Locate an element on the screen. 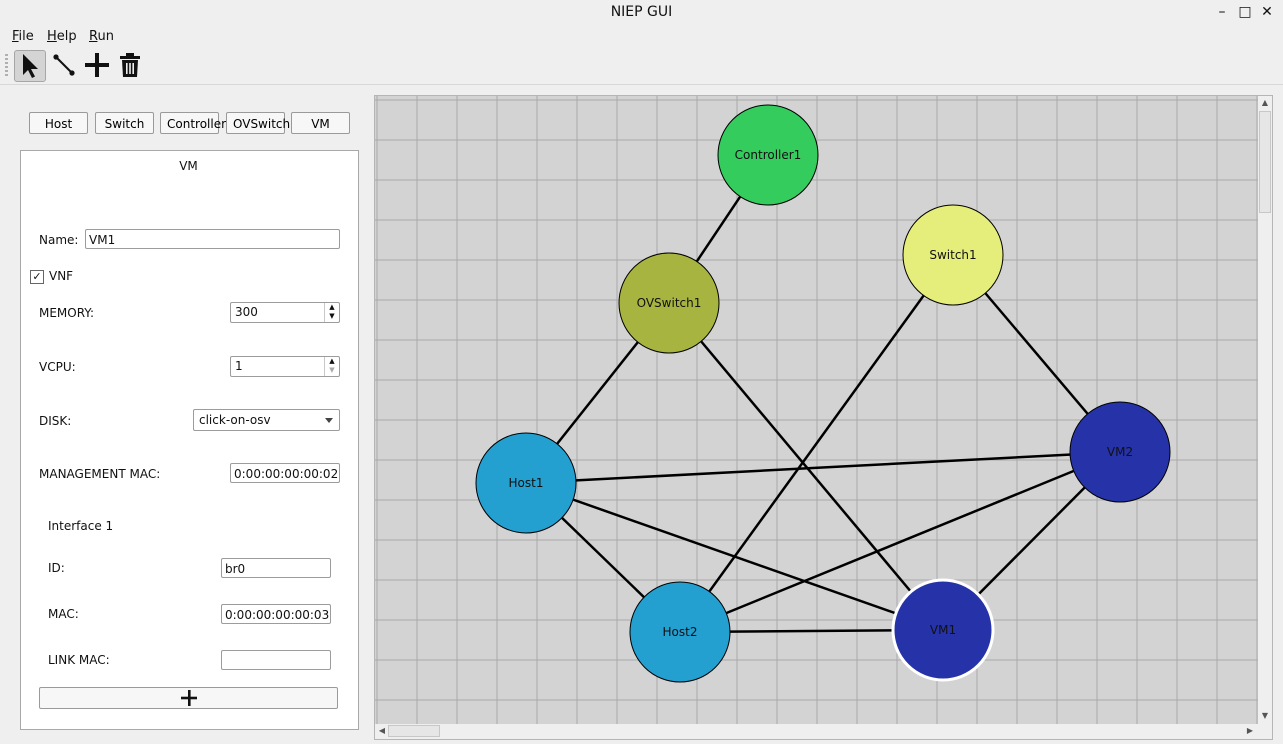 This screenshot has width=1283, height=744. mac-label: MAC: is located at coordinates (63, 614).